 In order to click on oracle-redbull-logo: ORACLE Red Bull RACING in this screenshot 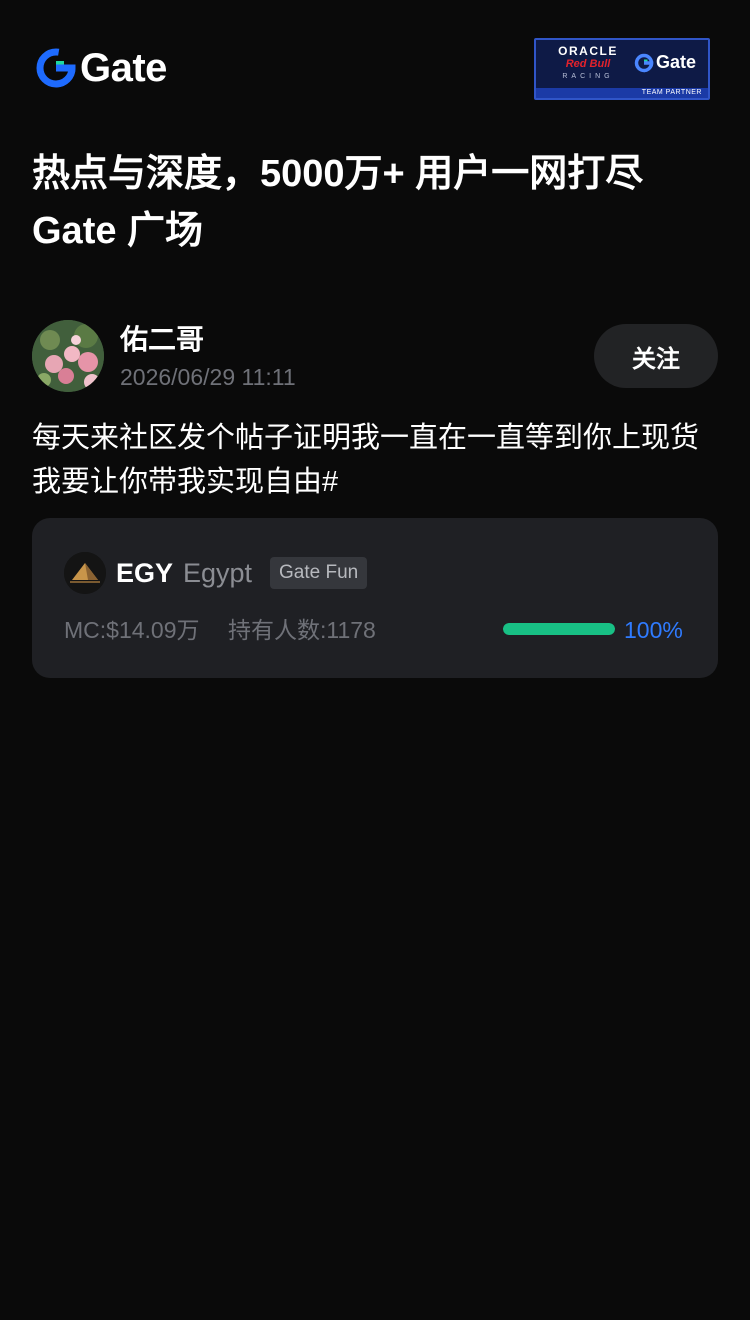, I will do `click(588, 67)`.